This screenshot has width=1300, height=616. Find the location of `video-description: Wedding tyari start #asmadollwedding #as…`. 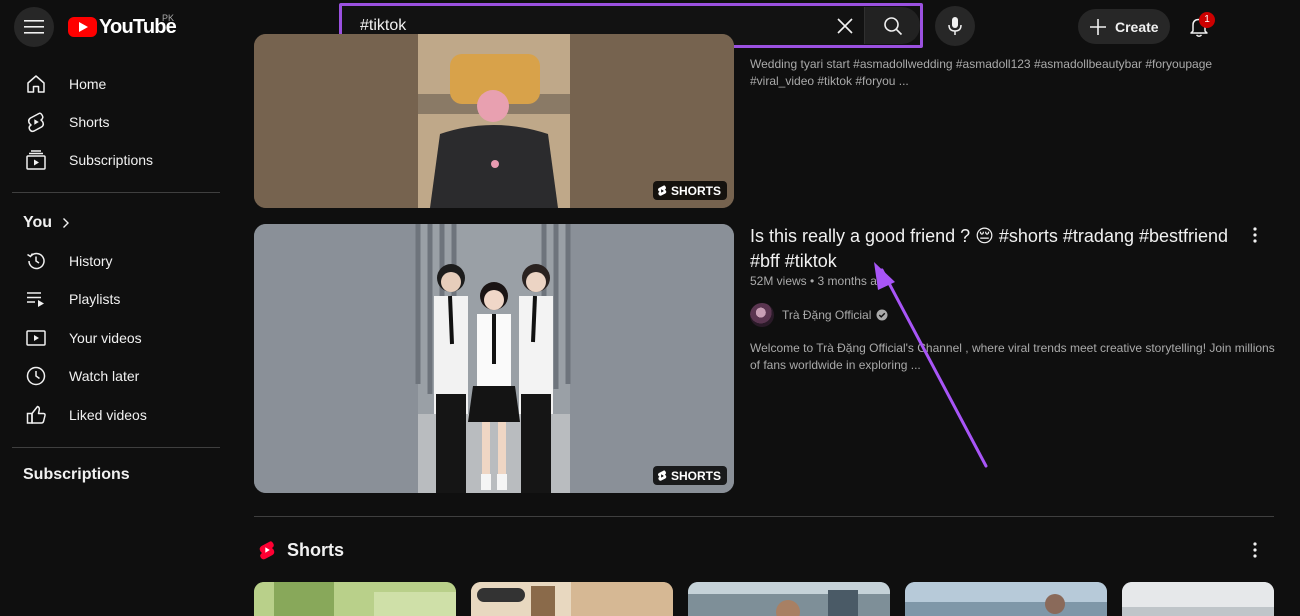

video-description: Wedding tyari start #asmadollwedding #as… is located at coordinates (981, 72).